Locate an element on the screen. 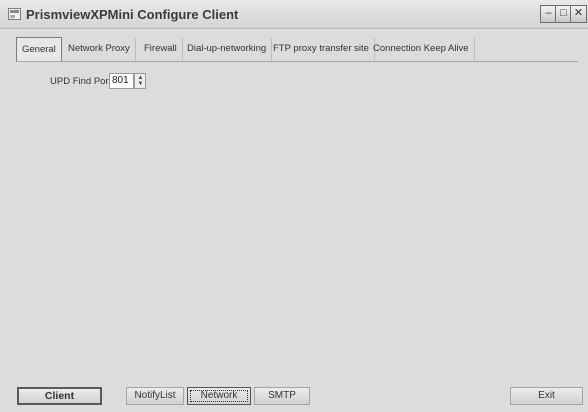  notifylist-button: NotifyList is located at coordinates (155, 396).